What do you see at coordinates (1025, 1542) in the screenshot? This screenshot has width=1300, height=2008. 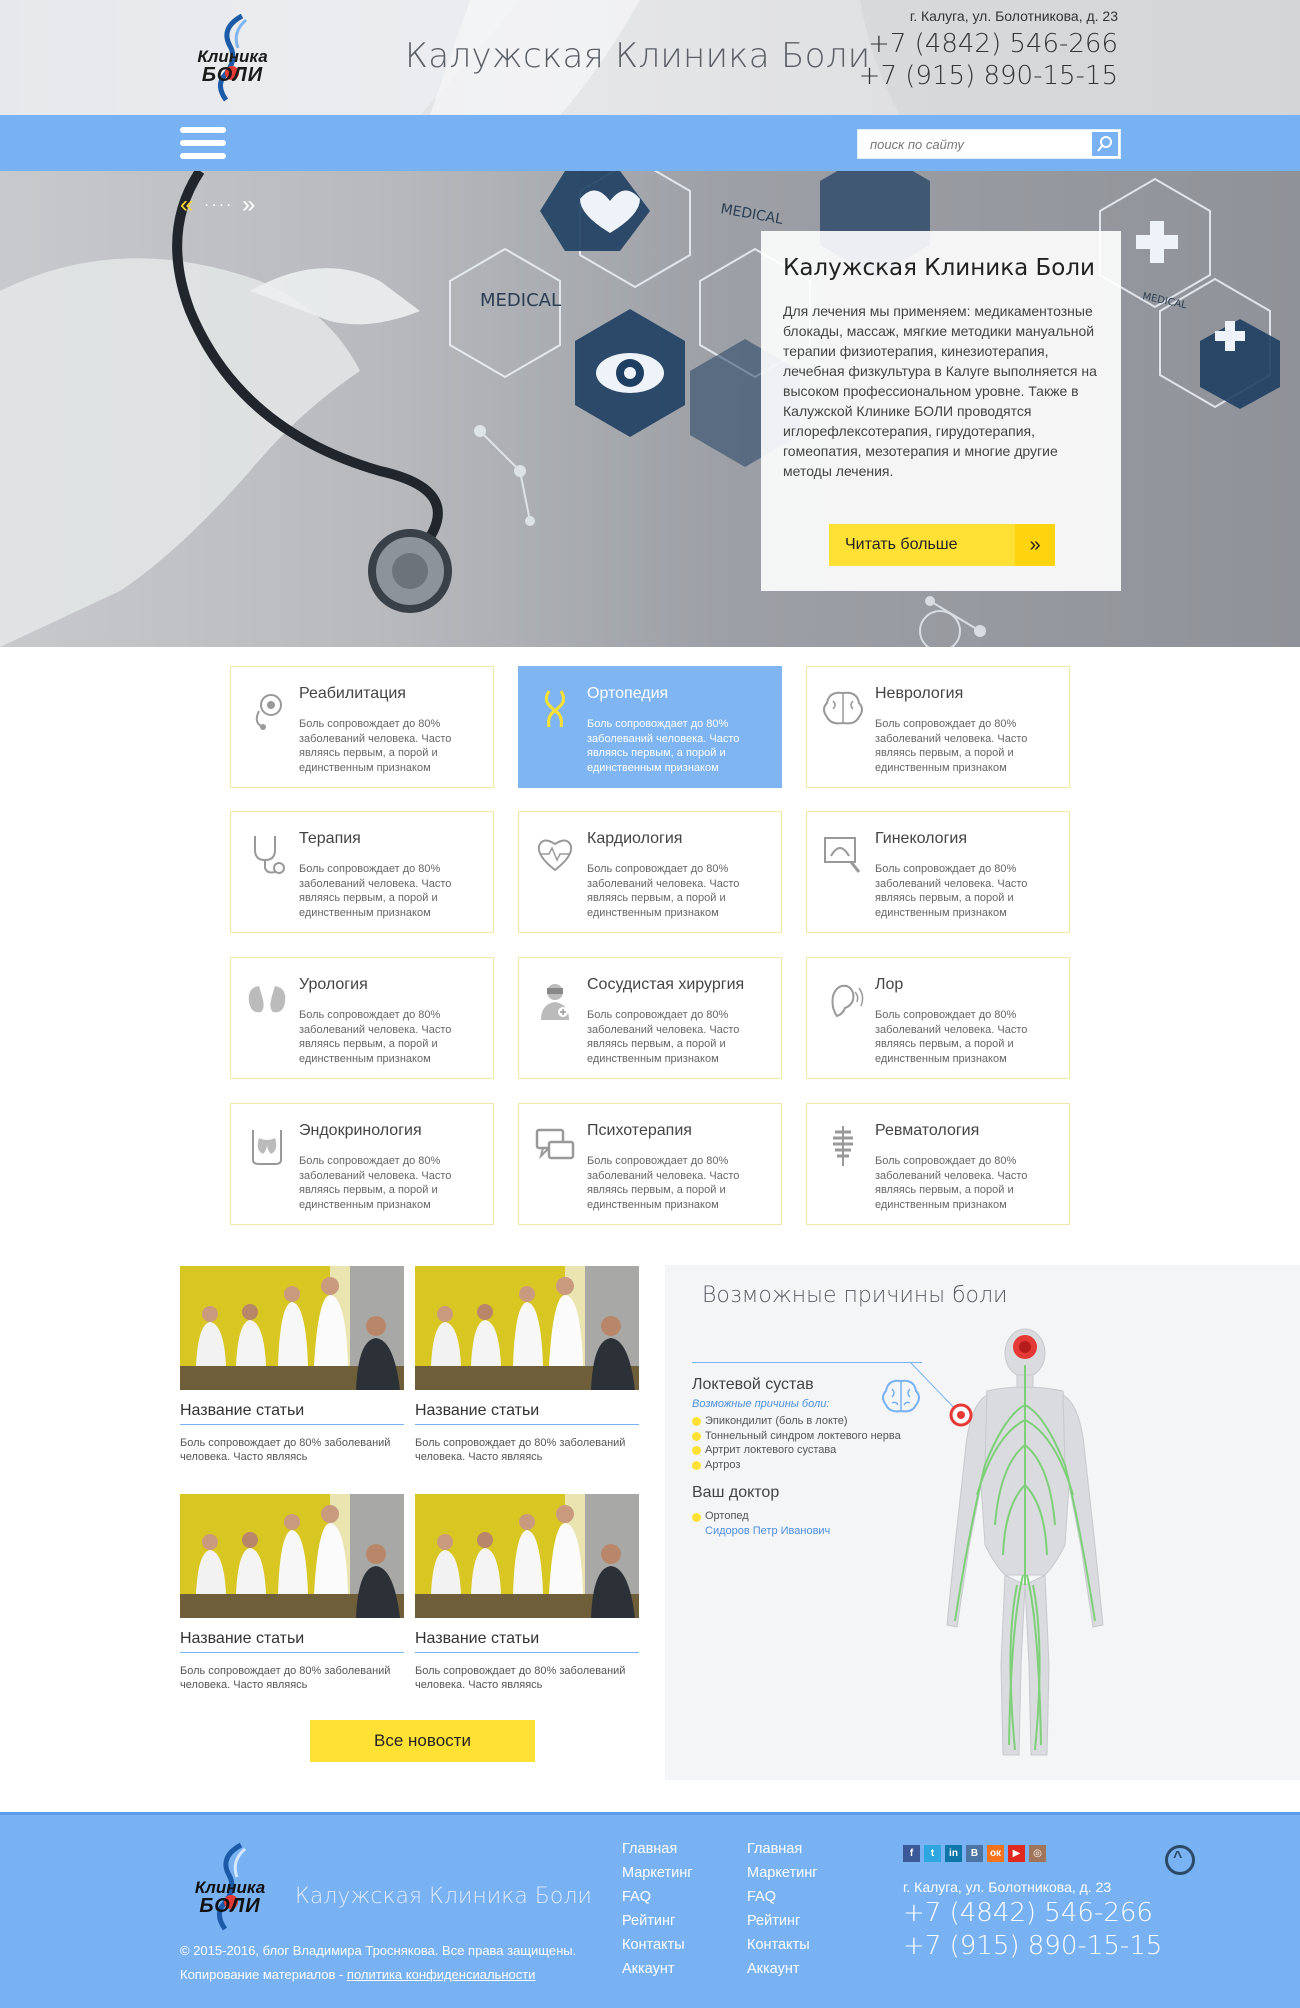 I see `body-nerves-figure` at bounding box center [1025, 1542].